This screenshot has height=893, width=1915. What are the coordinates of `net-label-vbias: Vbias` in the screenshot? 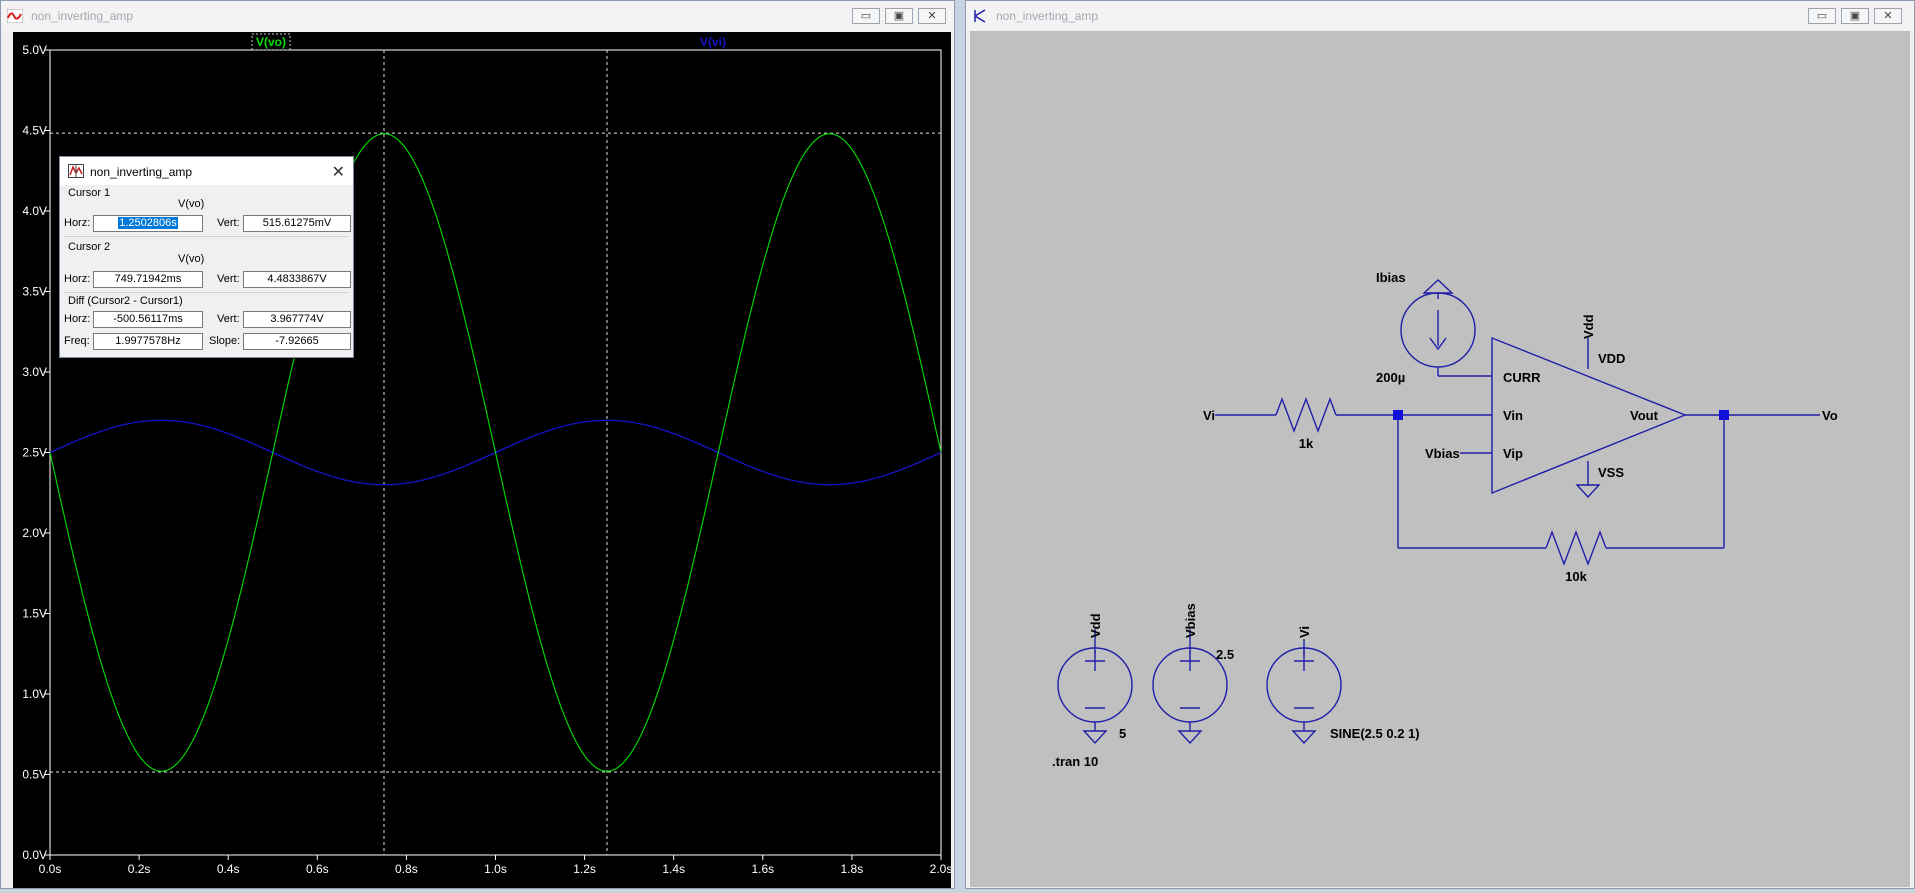 It's located at (1442, 453).